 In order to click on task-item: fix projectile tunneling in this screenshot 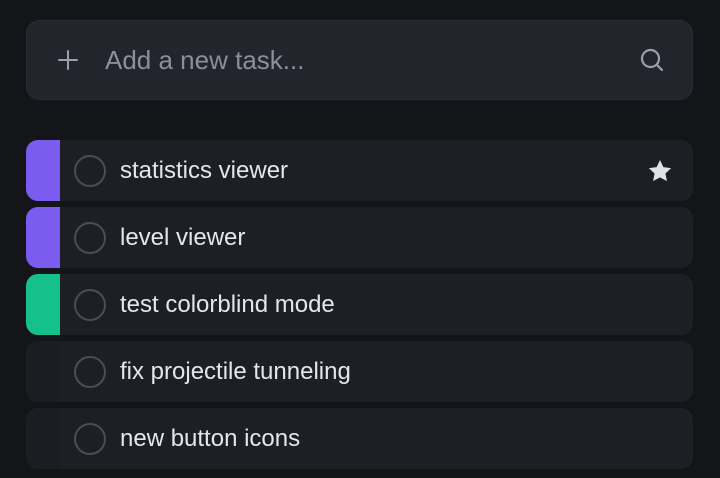, I will do `click(359, 371)`.